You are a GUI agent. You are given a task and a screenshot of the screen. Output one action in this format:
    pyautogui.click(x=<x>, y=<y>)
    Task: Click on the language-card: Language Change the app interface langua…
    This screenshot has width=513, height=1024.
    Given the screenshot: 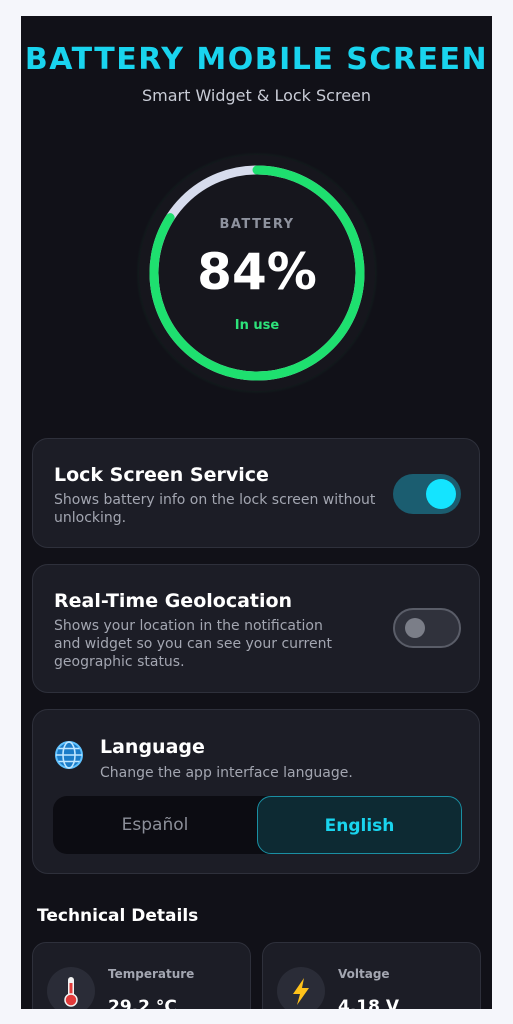 What is the action you would take?
    pyautogui.click(x=256, y=791)
    